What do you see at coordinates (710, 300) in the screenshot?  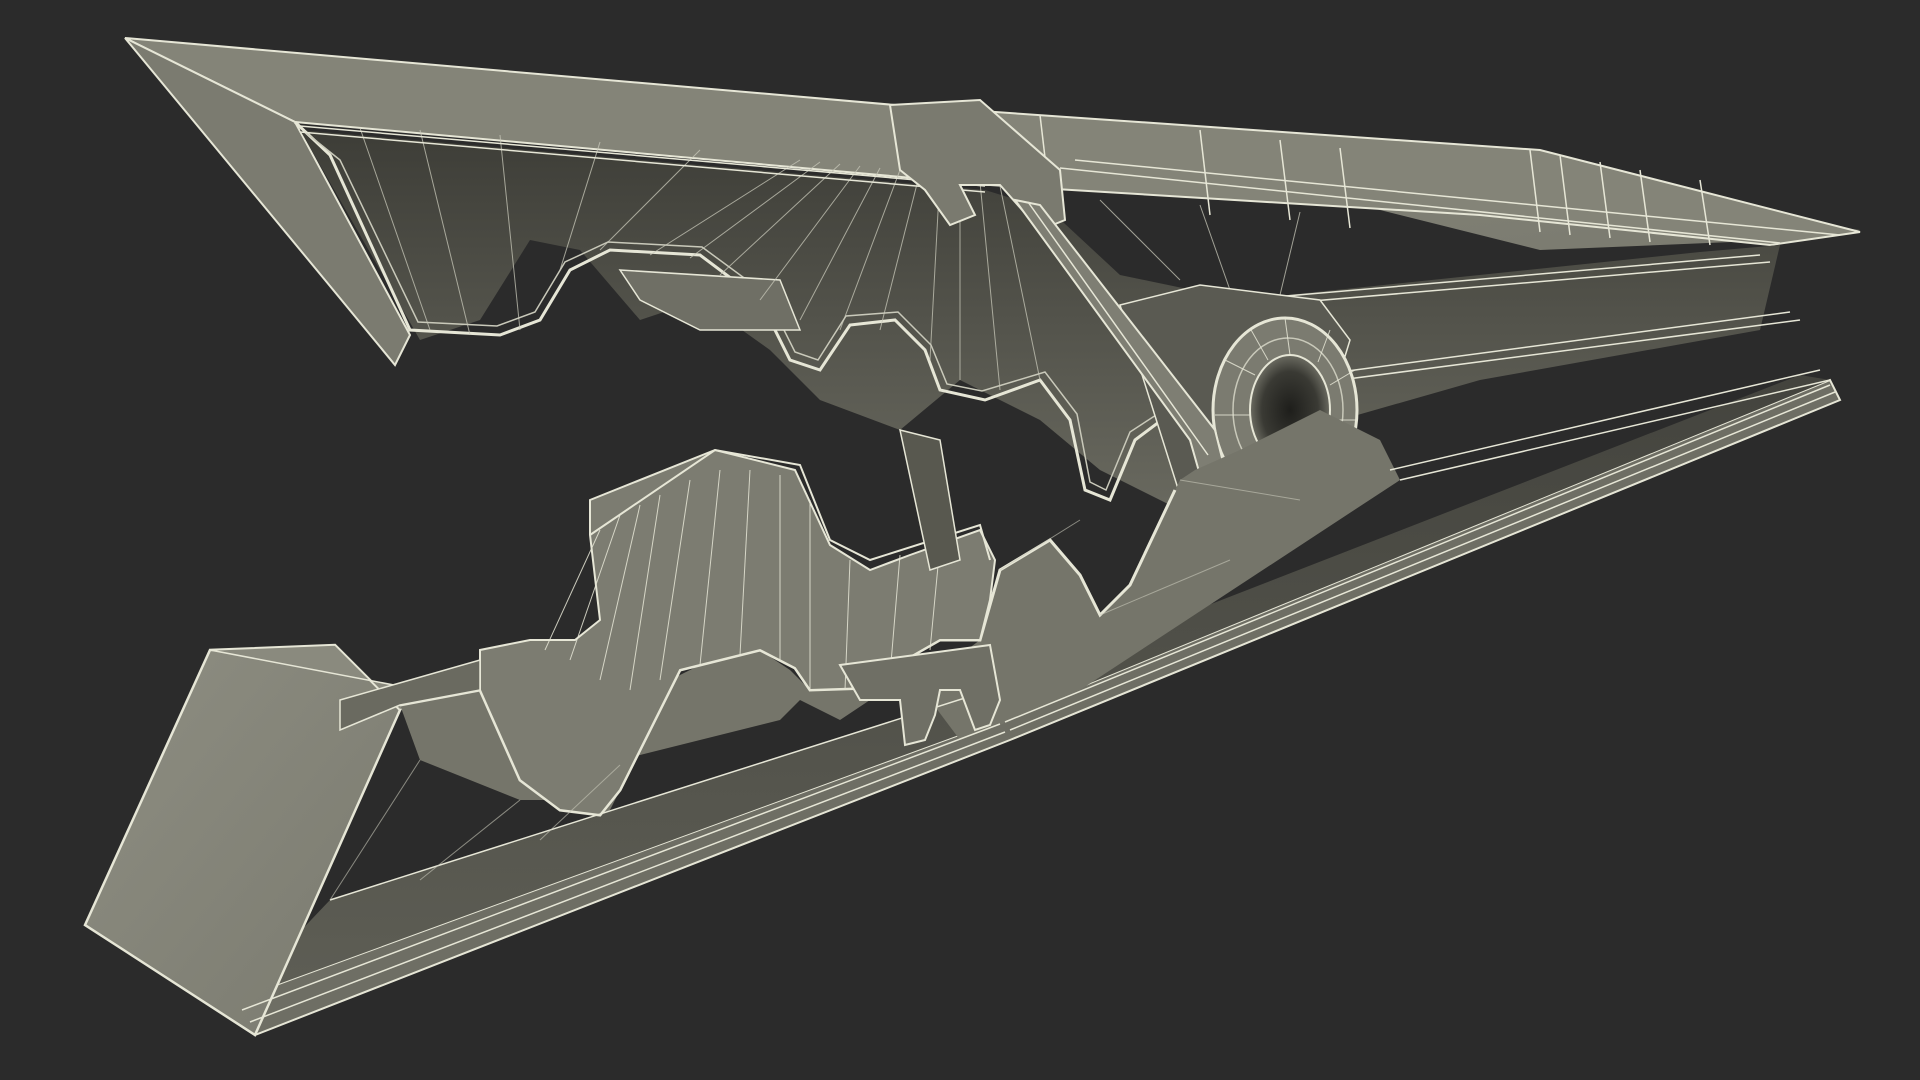 I see `upper-arm-jaw-ridge` at bounding box center [710, 300].